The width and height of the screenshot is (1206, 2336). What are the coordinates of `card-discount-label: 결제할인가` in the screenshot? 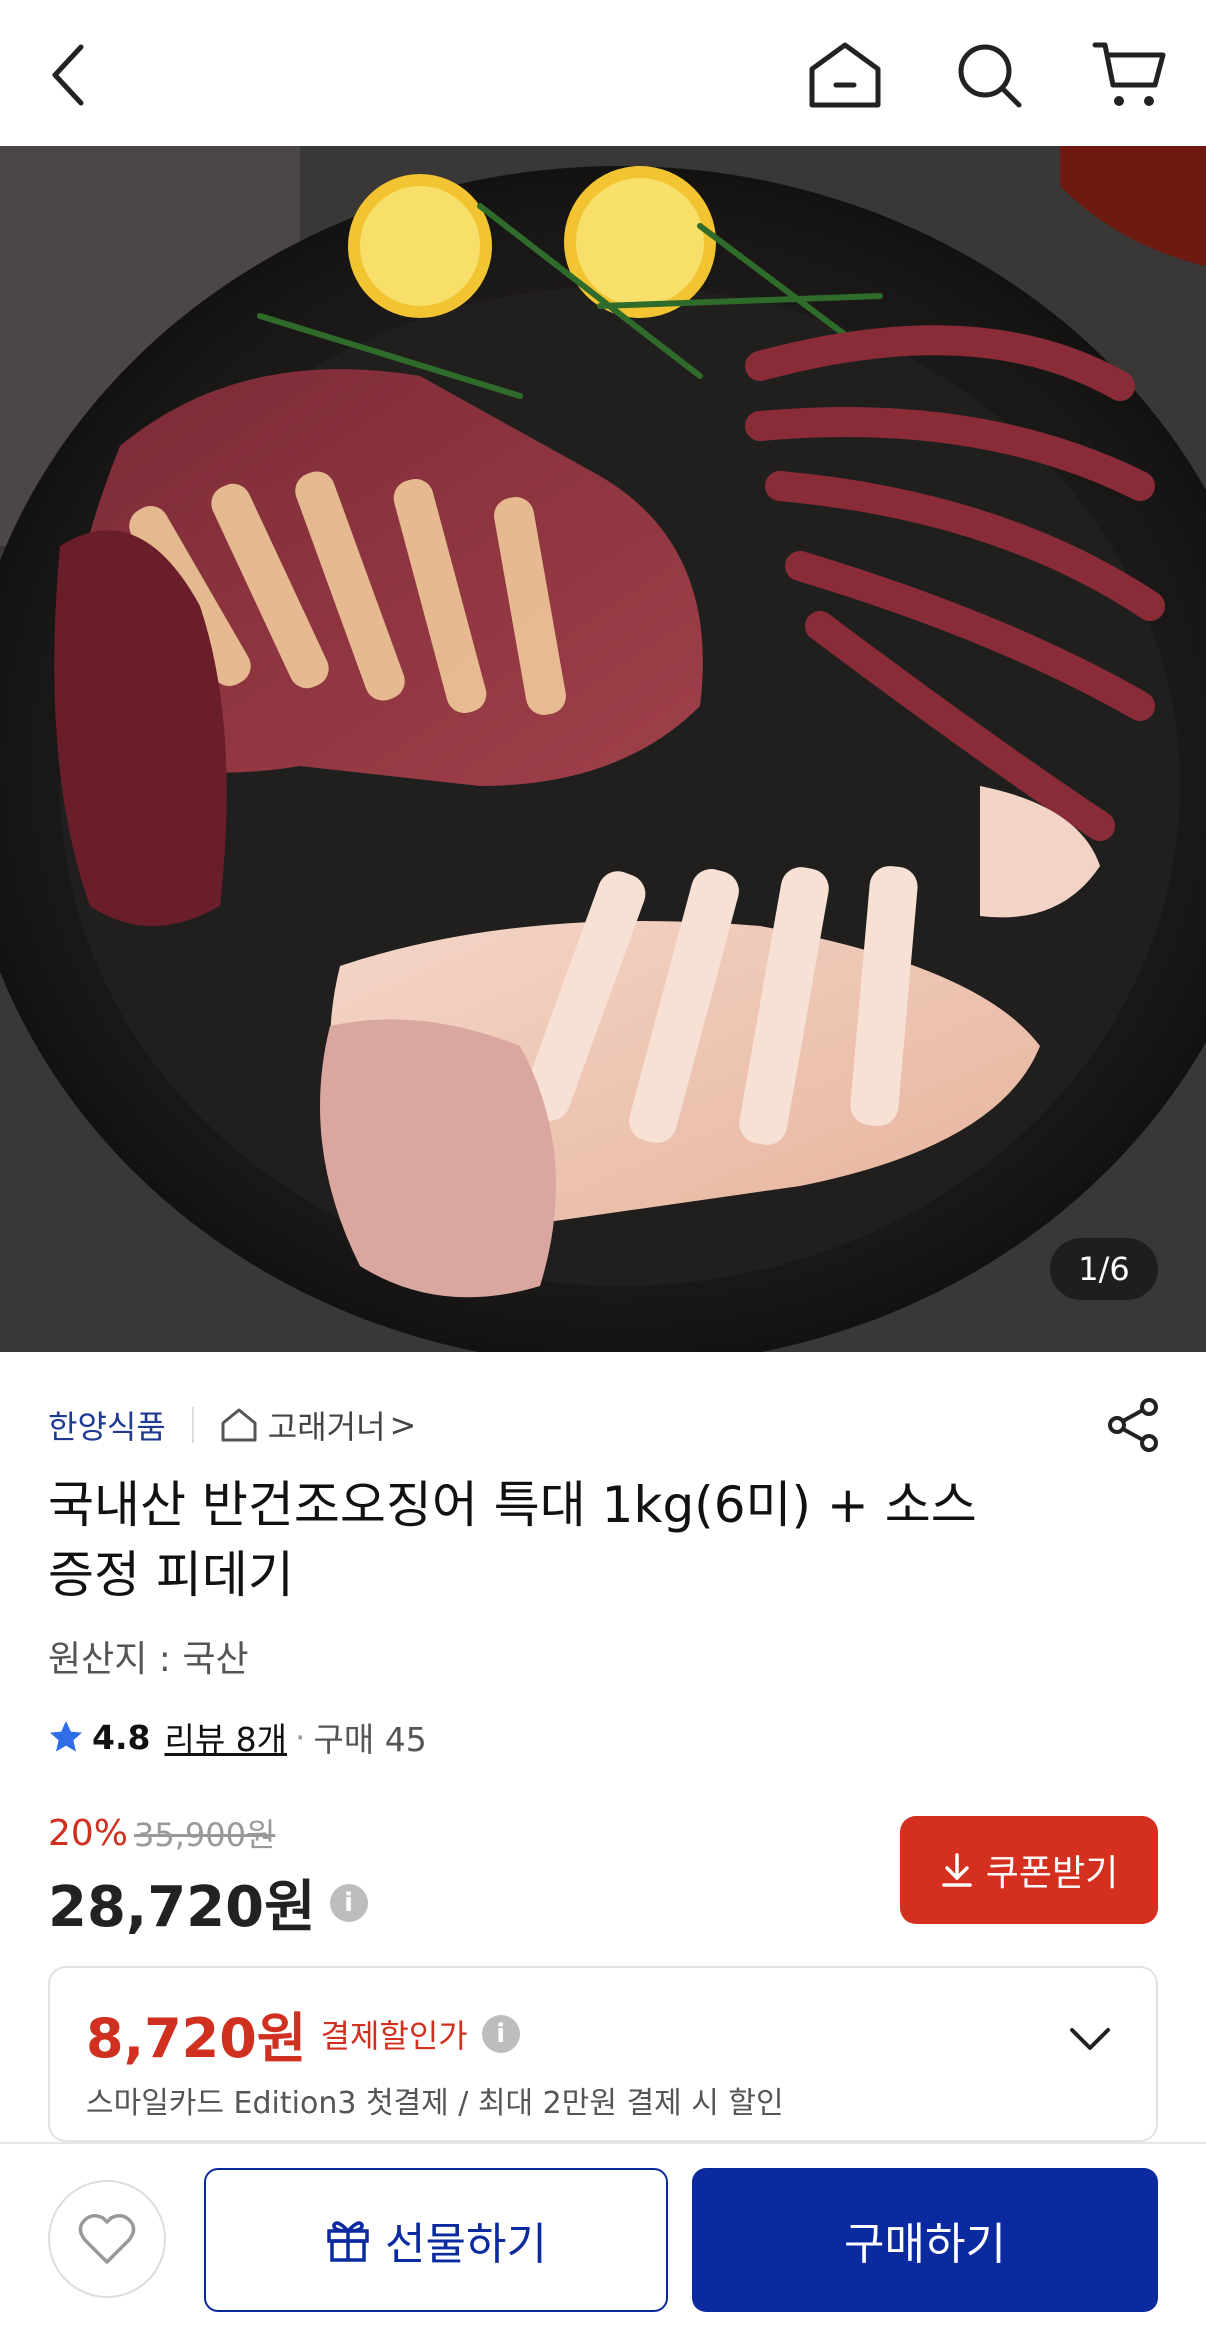 It's located at (394, 2035).